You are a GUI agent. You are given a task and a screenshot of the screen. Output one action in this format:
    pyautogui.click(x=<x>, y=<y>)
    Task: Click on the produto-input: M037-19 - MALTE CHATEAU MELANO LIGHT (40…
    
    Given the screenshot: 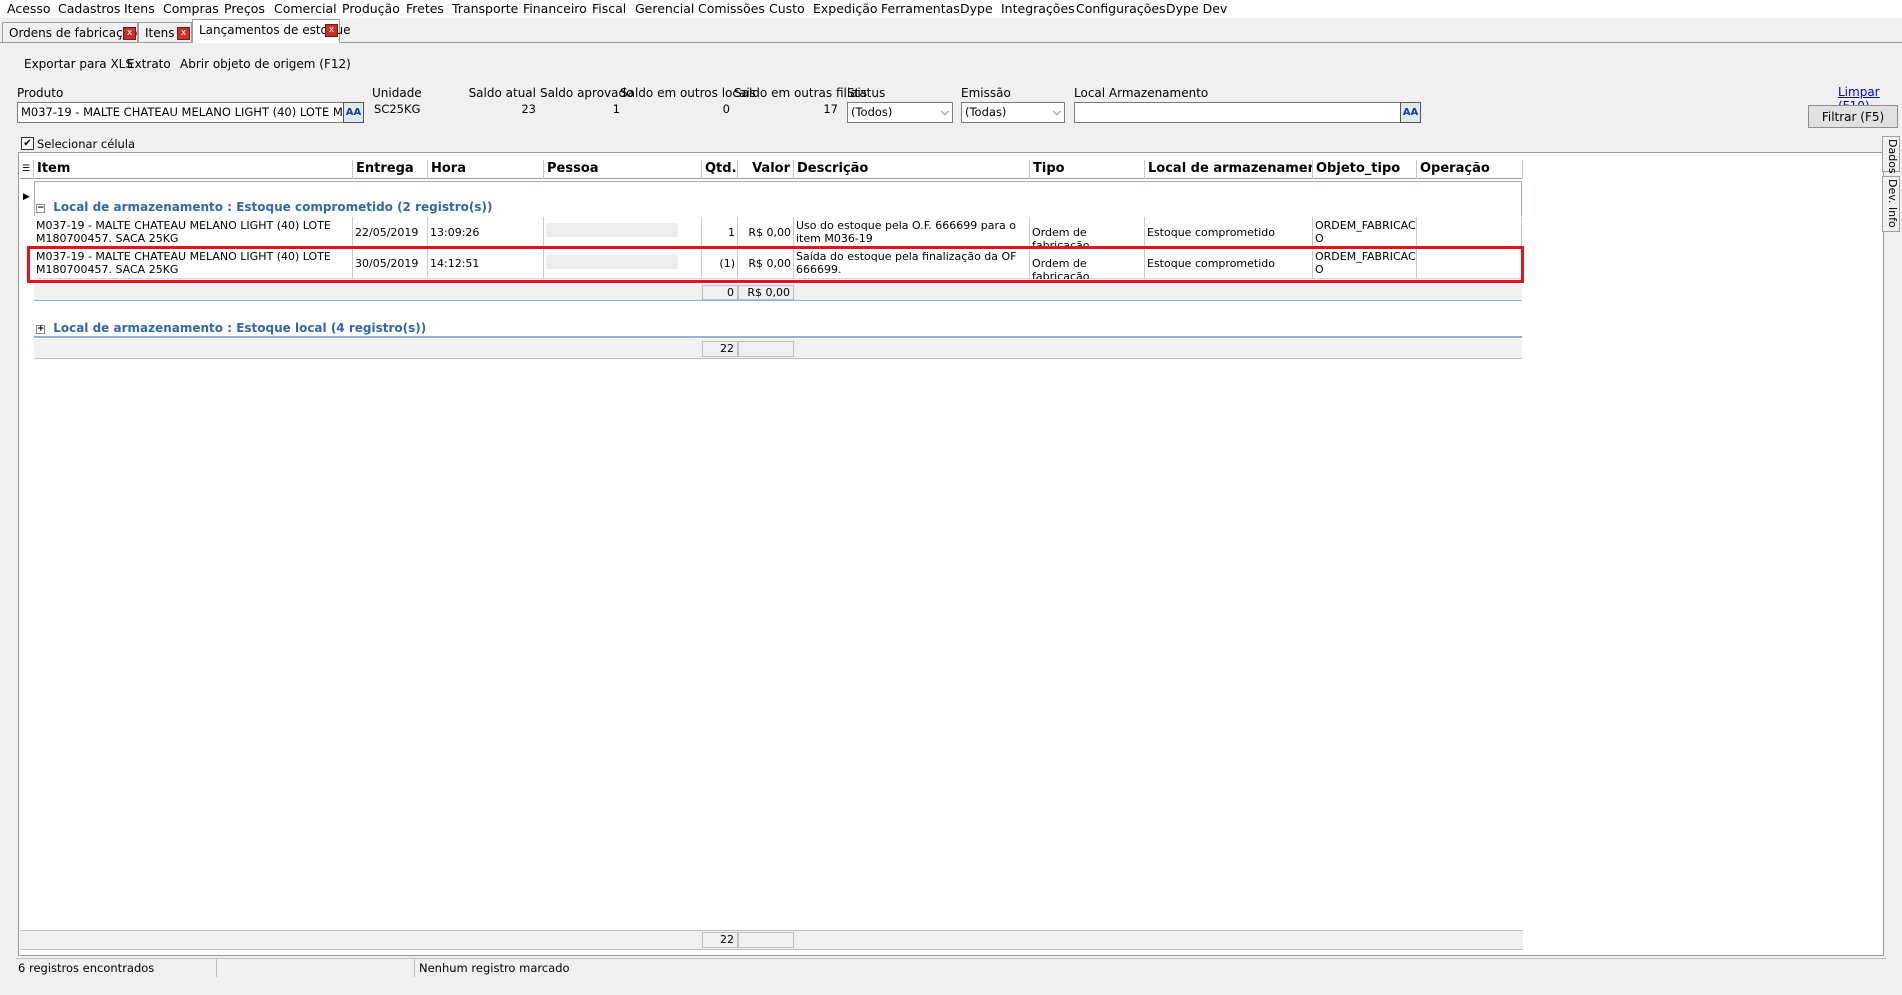 What is the action you would take?
    pyautogui.click(x=181, y=112)
    